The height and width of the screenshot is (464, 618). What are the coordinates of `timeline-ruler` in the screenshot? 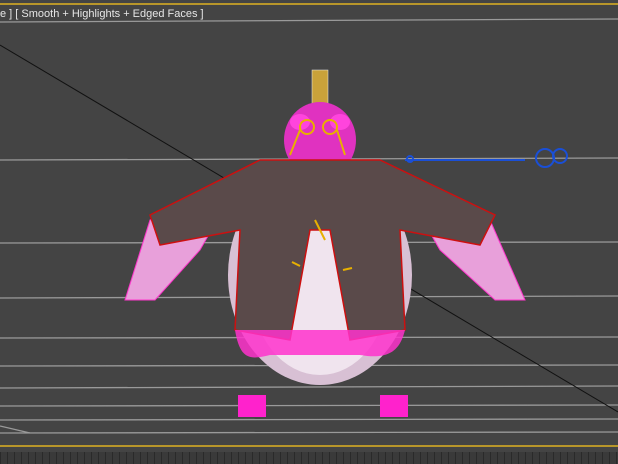 It's located at (309, 458).